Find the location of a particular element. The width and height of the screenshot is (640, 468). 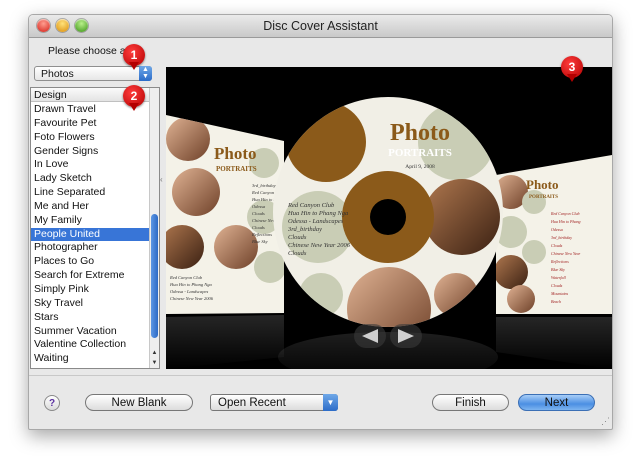

right-cover-subtitle: PORTRAITS is located at coordinates (543, 197).